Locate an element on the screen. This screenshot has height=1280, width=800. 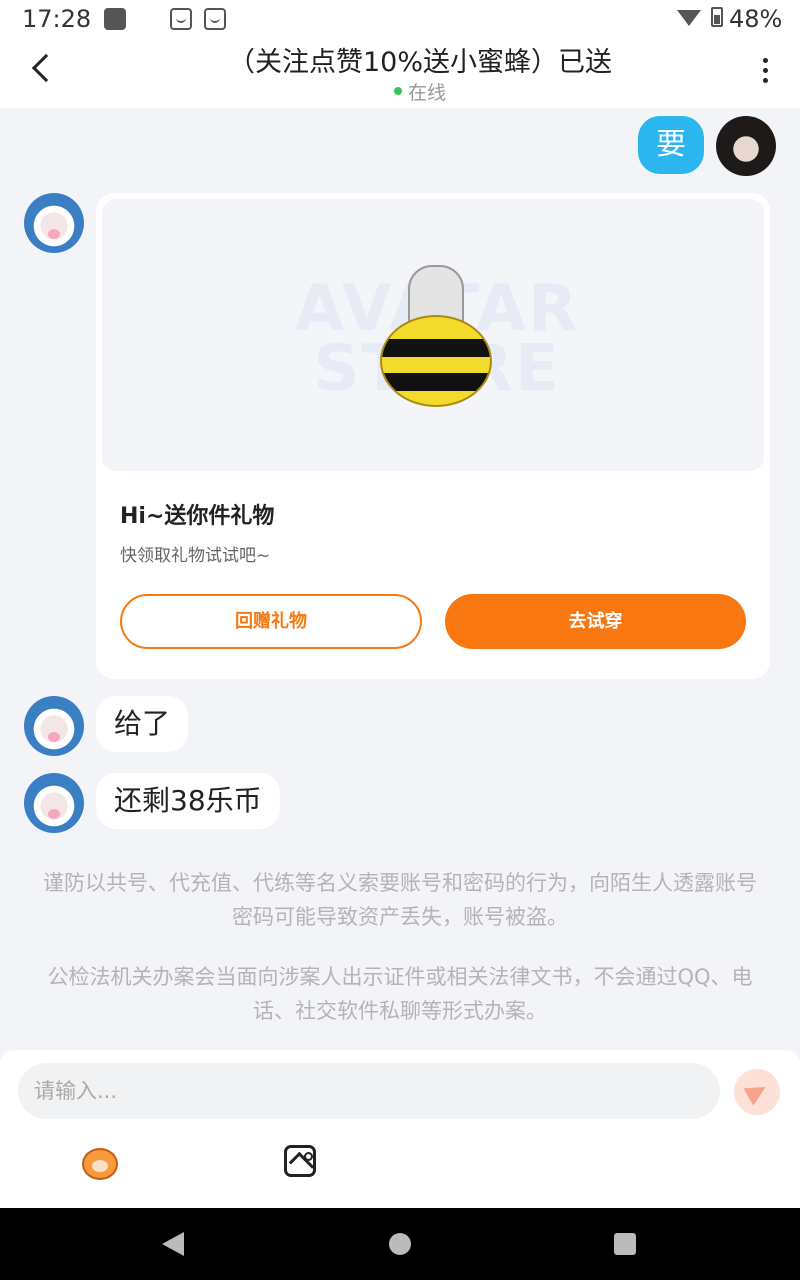
status-bar: 17:28 48% is located at coordinates (400, 19).